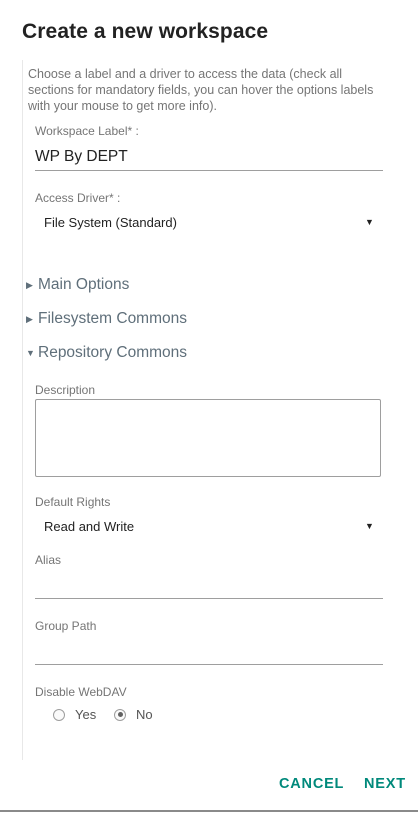  I want to click on workspace-label-input: WP By DEPT, so click(81, 157).